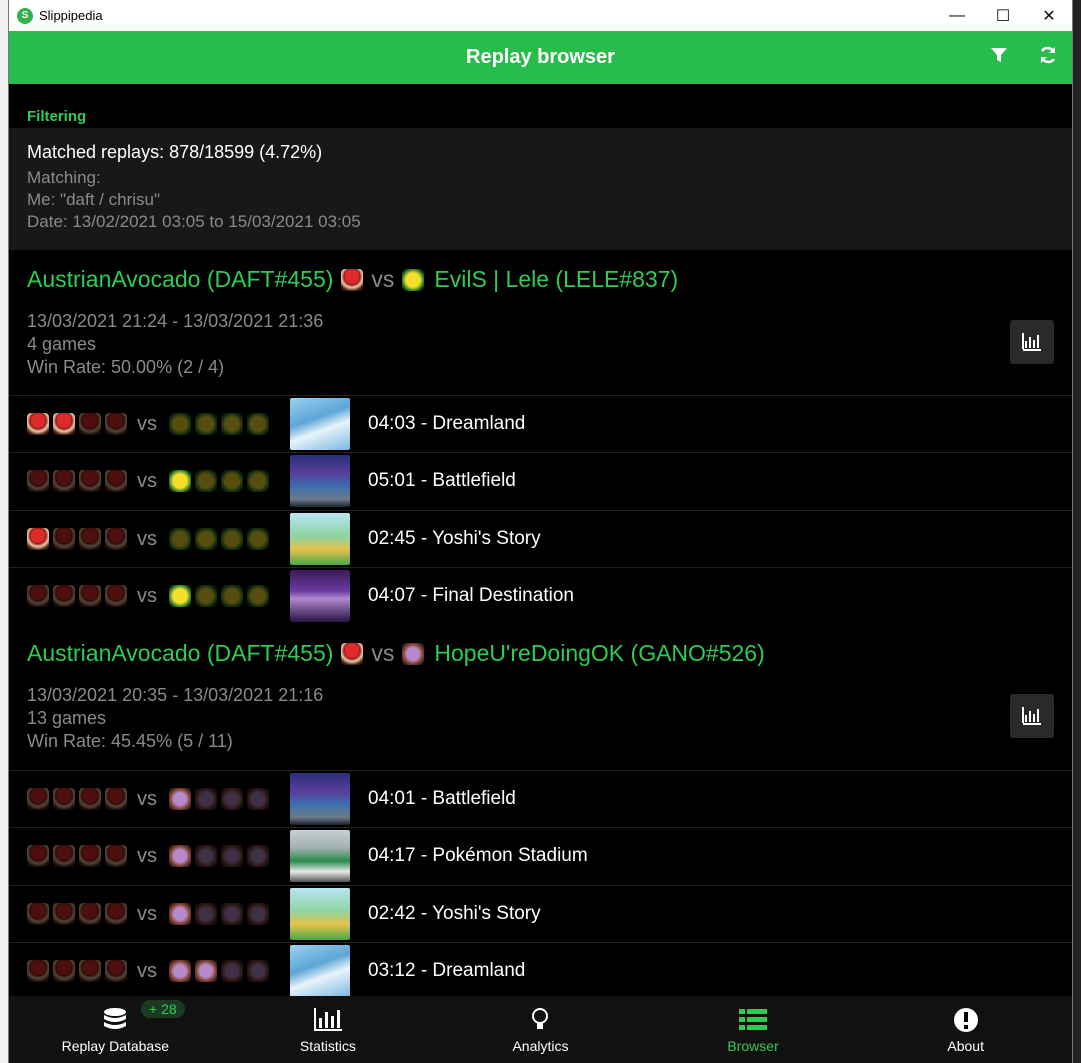  I want to click on window-controls: — ☐ ✕, so click(1003, 15).